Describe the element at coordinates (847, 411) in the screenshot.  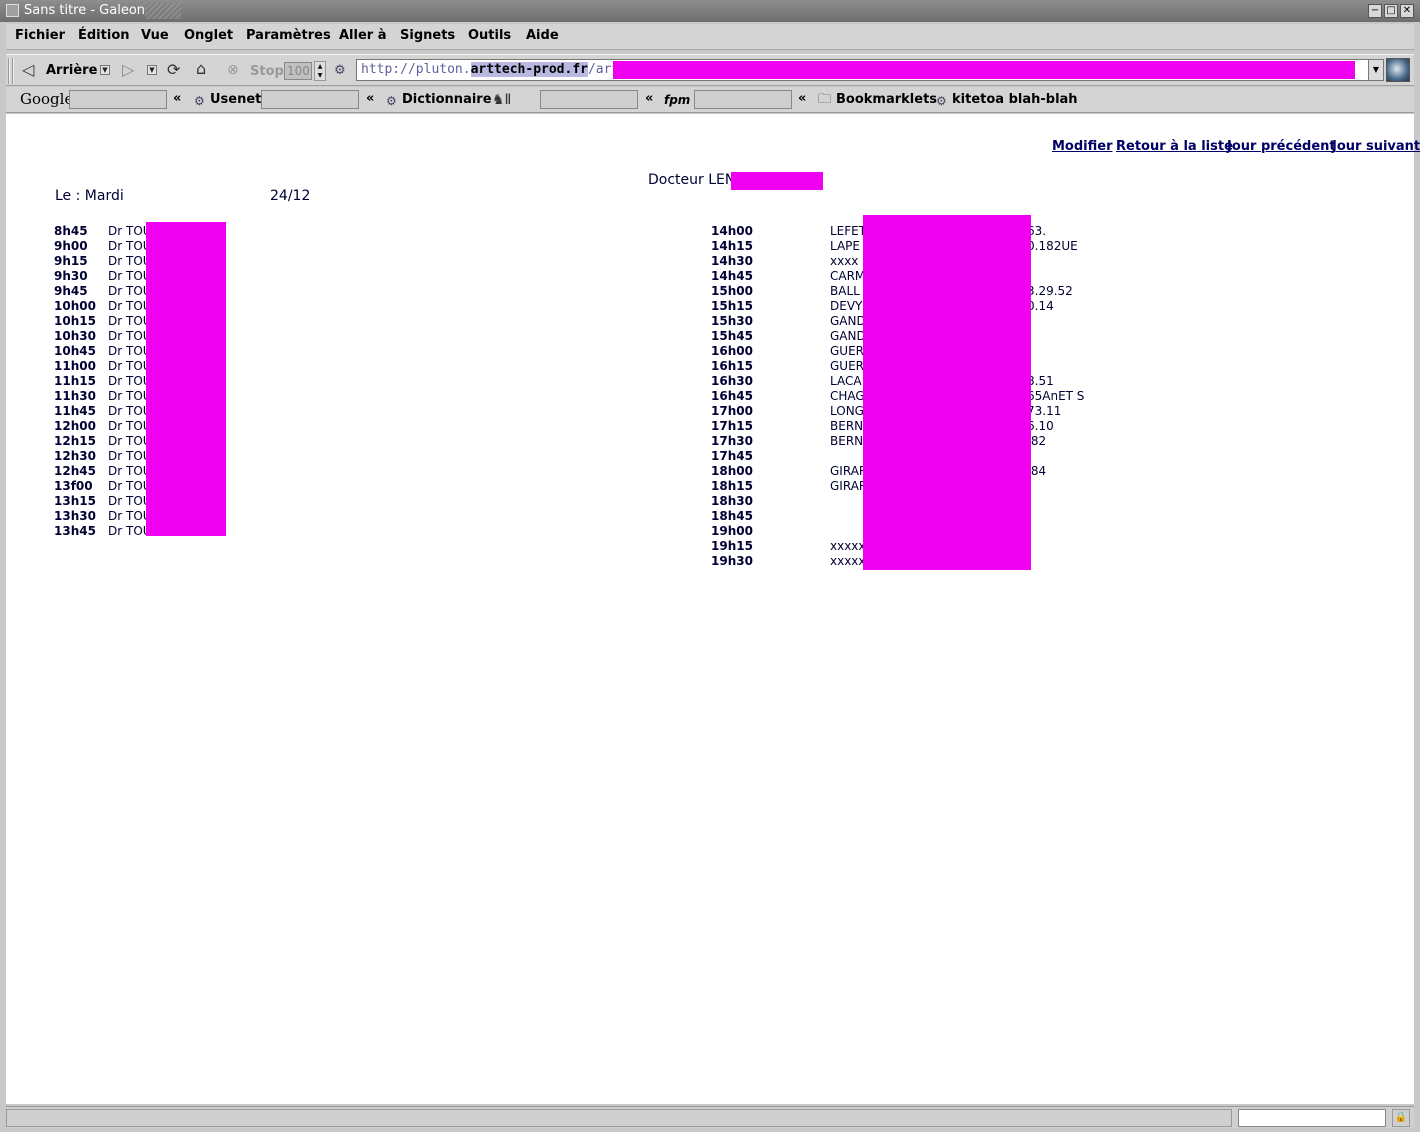
I see `patient-name: LONG` at that location.